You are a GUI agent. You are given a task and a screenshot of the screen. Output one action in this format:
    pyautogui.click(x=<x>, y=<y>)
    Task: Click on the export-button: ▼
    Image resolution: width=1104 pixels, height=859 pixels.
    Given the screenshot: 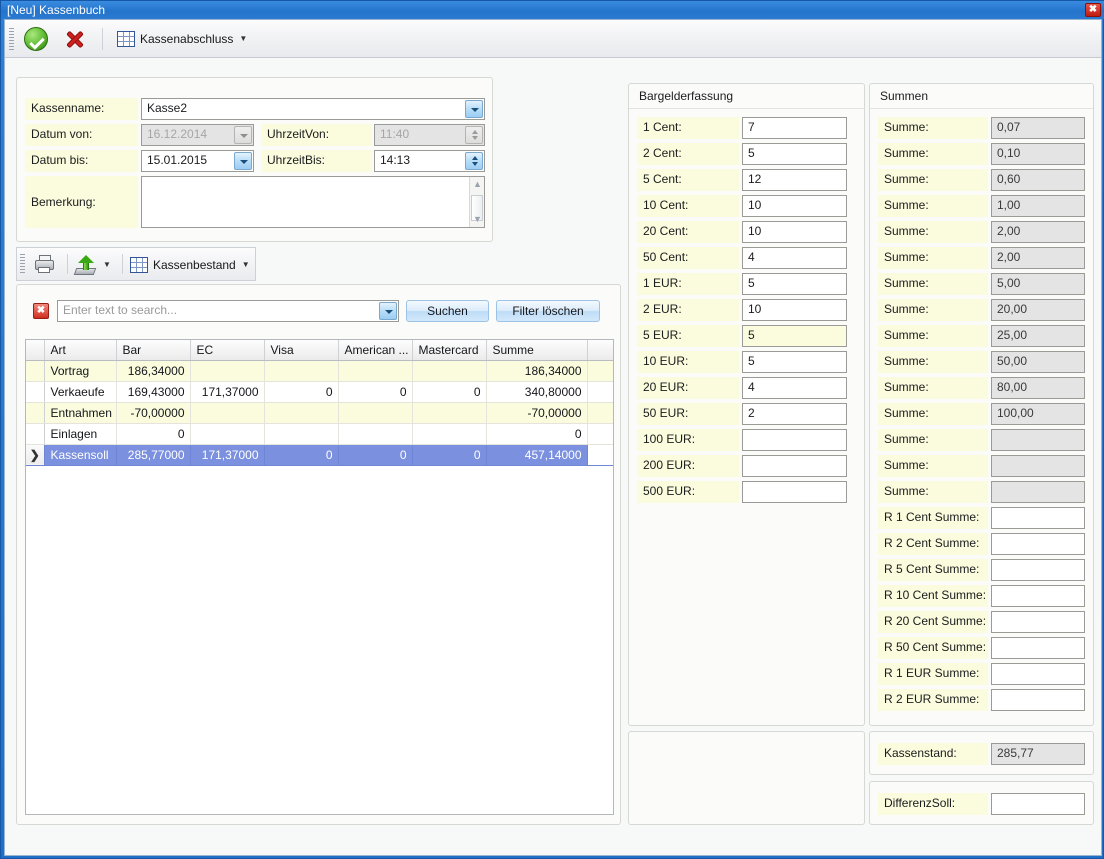 What is the action you would take?
    pyautogui.click(x=92, y=265)
    